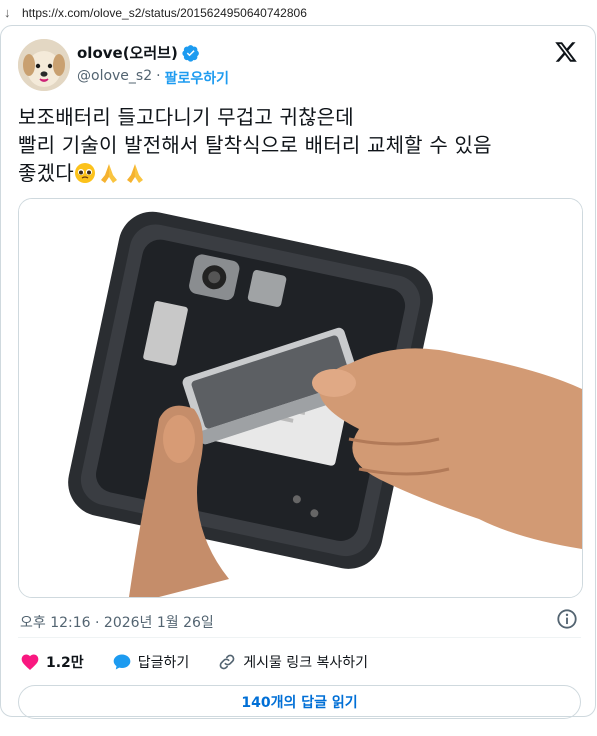 This screenshot has width=597, height=736. Describe the element at coordinates (208, 662) in the screenshot. I see `action-bar: 1.2만 답글하기 게시물 링크 복사하기` at that location.